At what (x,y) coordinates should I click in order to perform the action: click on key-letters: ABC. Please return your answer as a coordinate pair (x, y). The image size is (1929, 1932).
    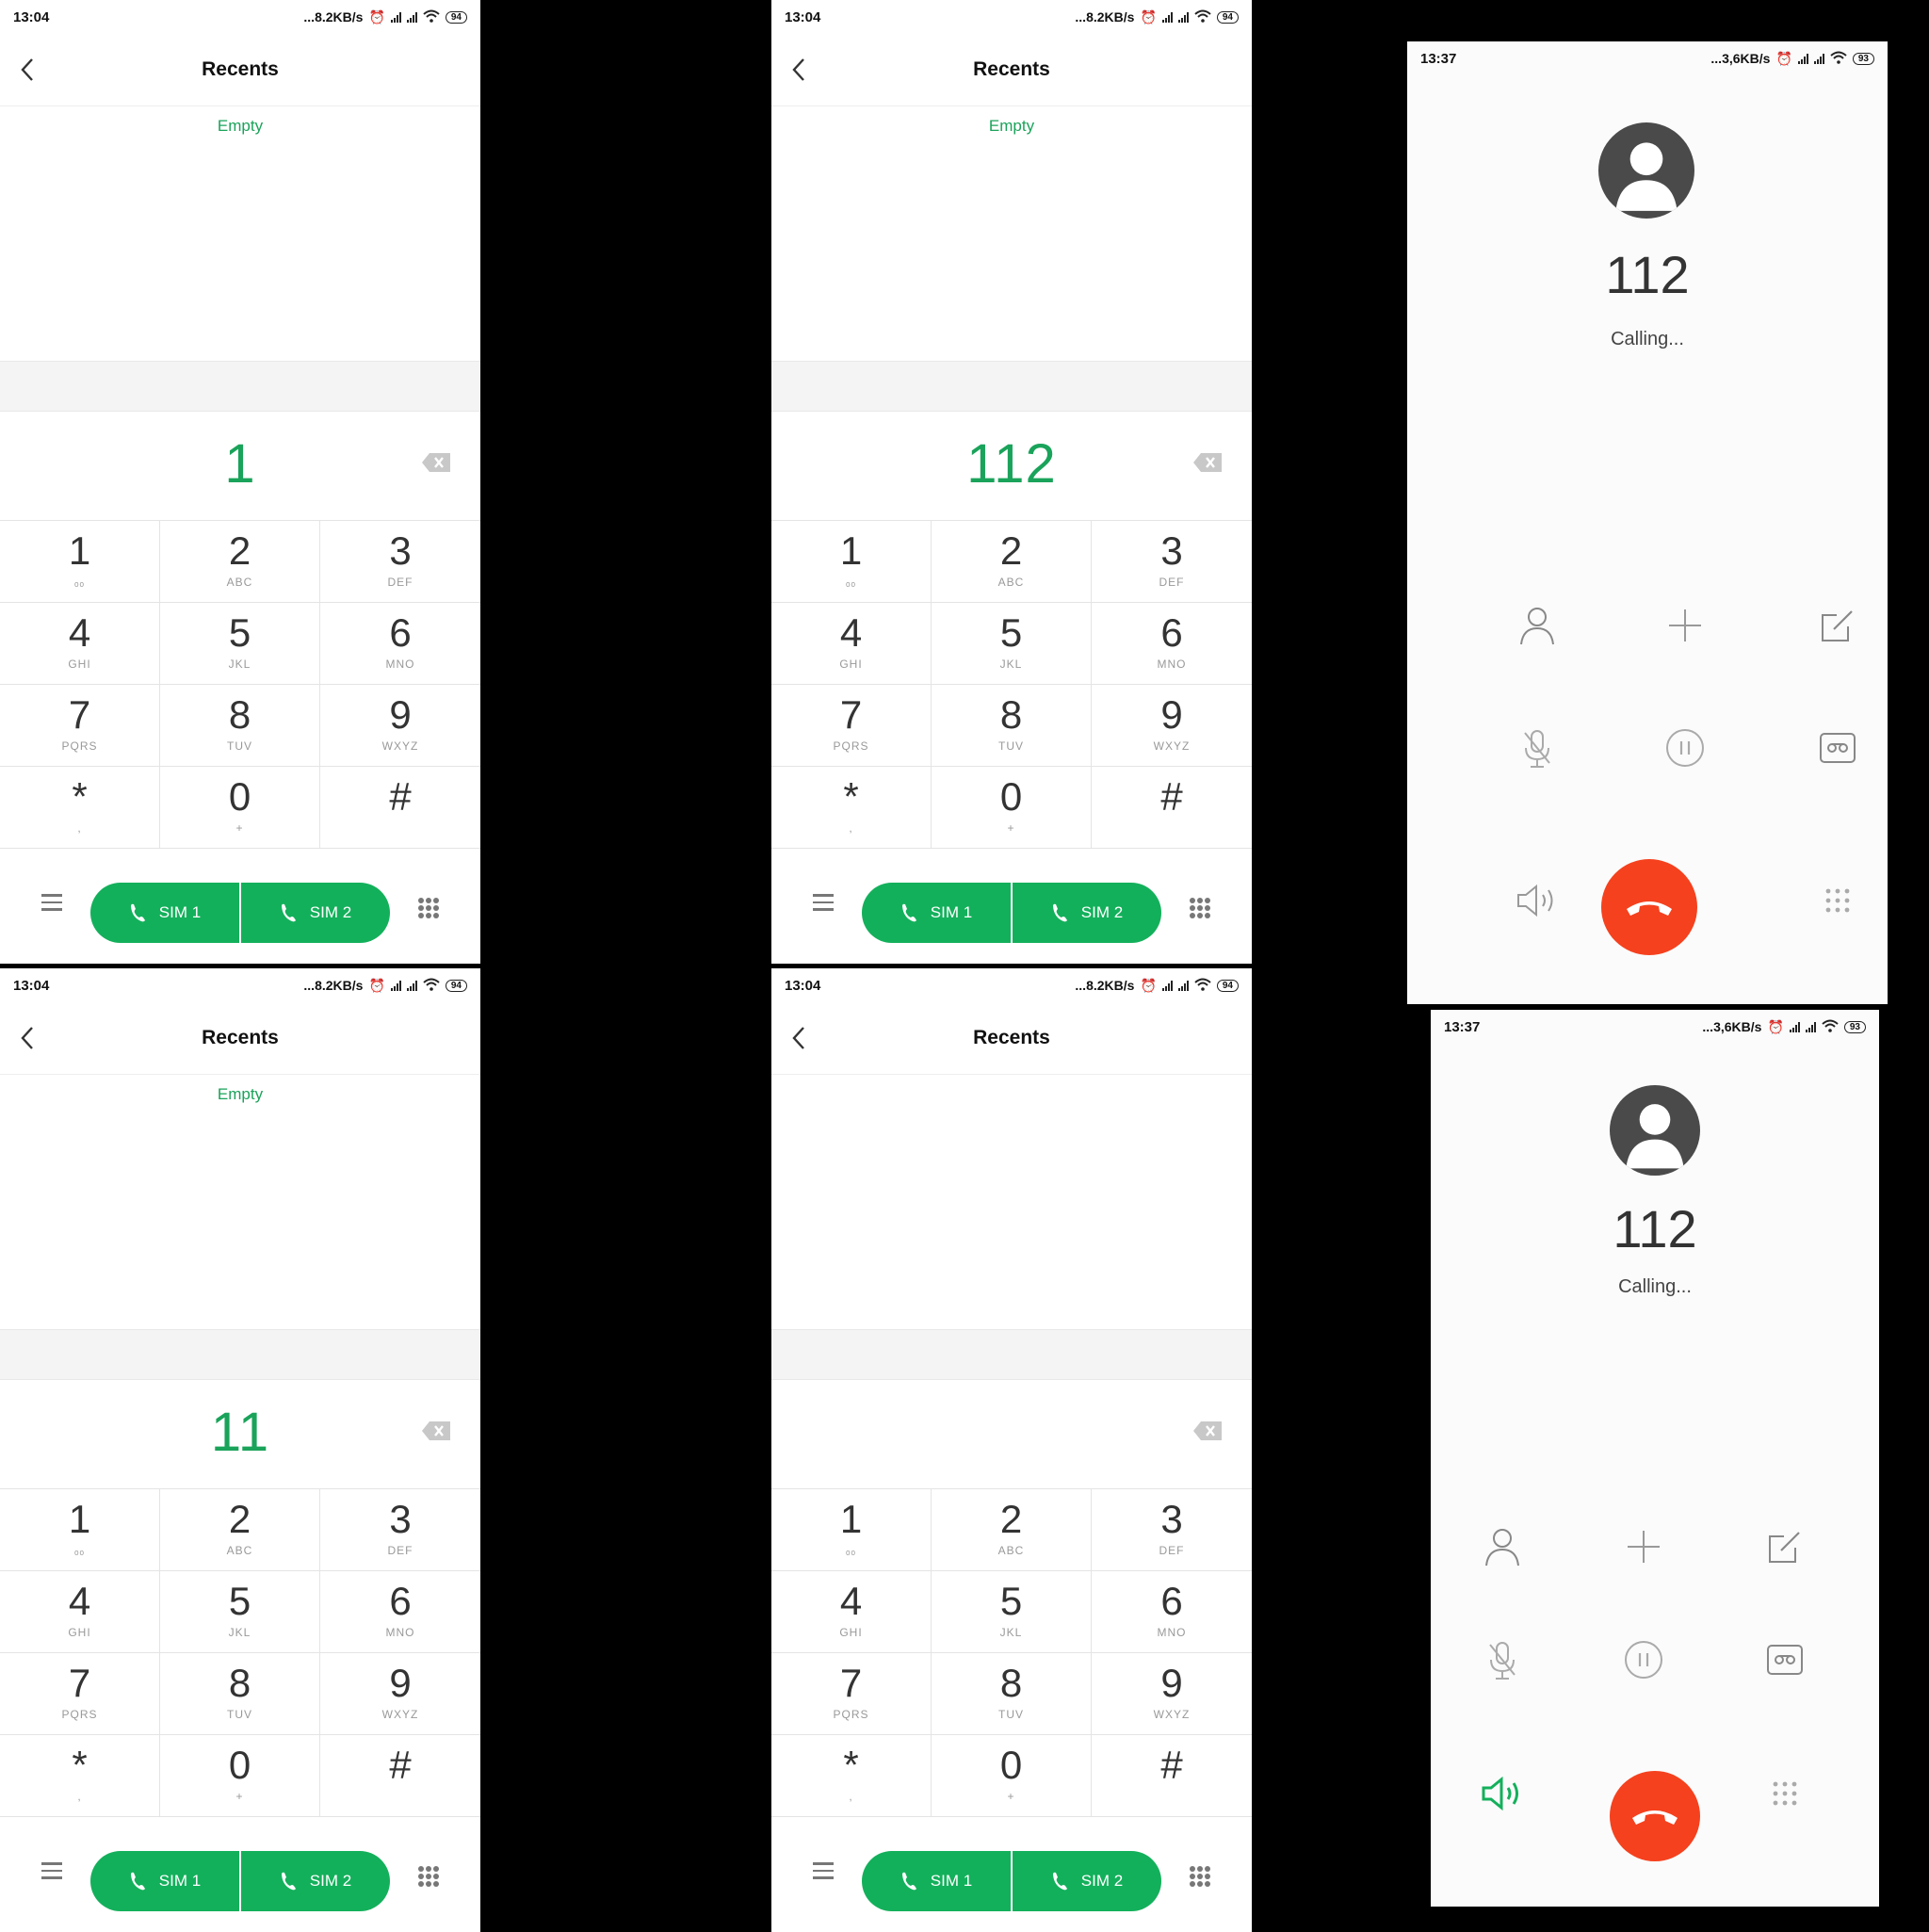
    Looking at the image, I should click on (1011, 1551).